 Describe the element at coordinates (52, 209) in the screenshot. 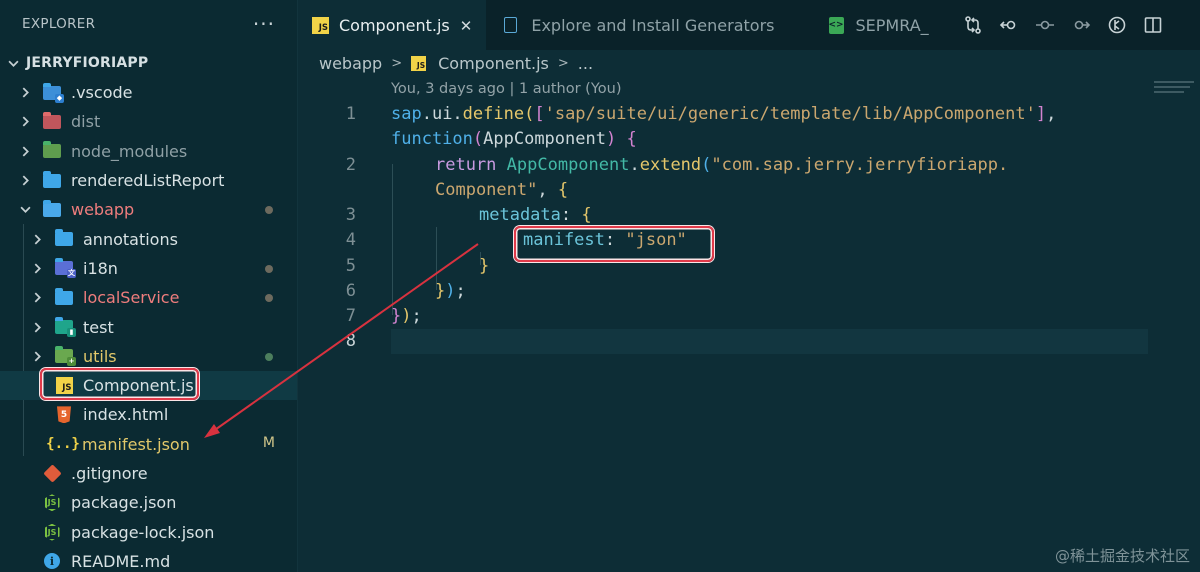

I see `folder-open-icon` at that location.